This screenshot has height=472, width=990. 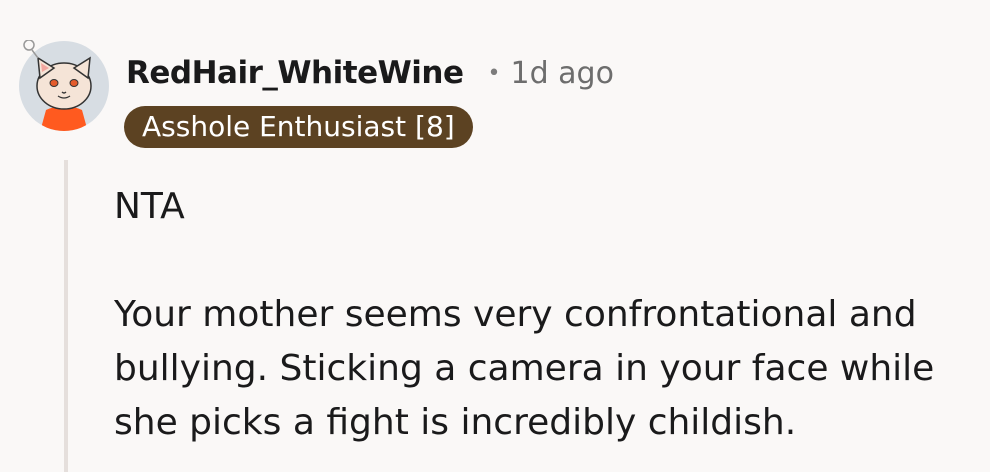 What do you see at coordinates (562, 73) in the screenshot?
I see `timestamp-link: 1d ago` at bounding box center [562, 73].